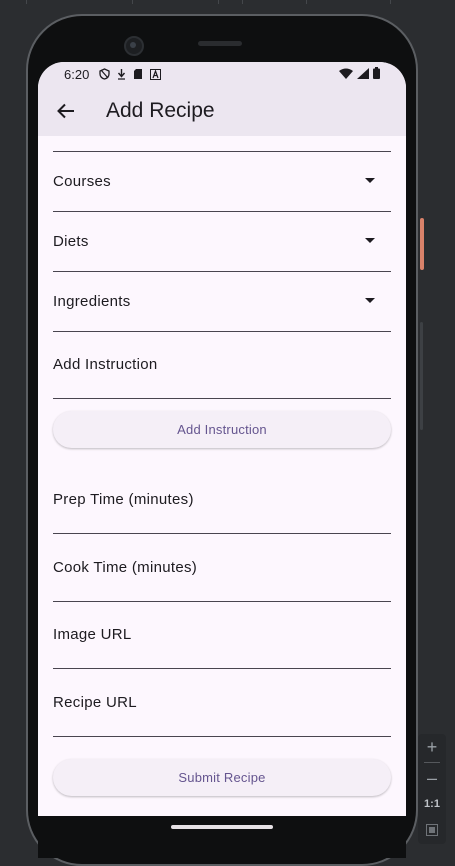  I want to click on bottom-bezel, so click(222, 837).